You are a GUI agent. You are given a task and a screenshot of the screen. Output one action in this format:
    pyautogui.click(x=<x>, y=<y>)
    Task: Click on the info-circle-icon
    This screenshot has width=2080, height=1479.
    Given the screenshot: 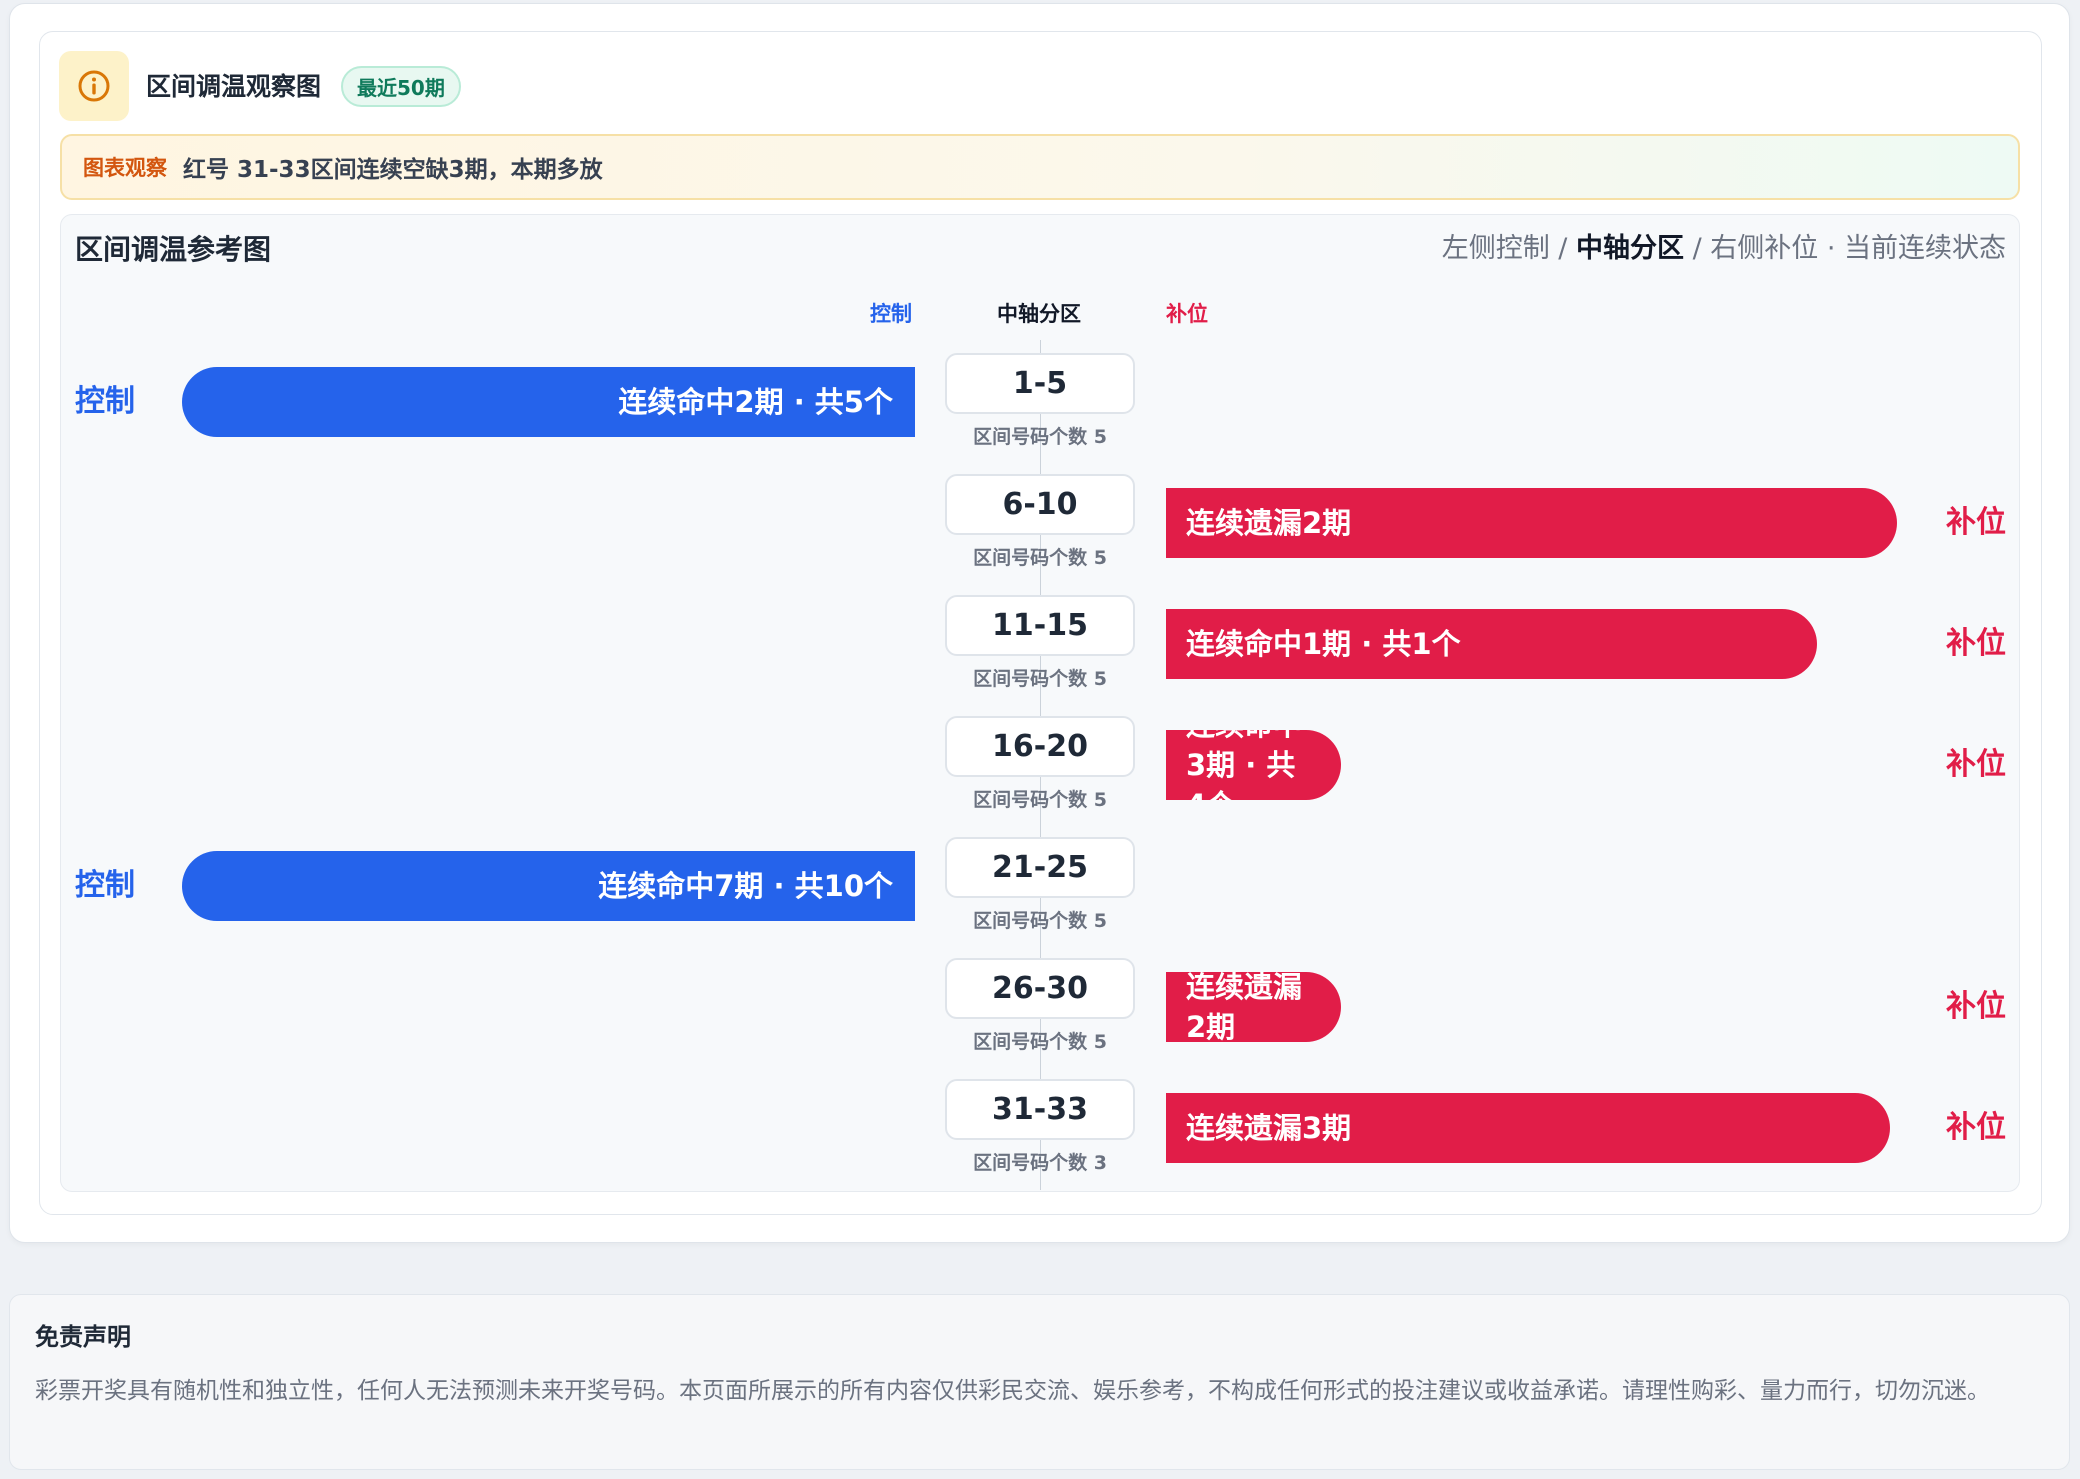 What is the action you would take?
    pyautogui.click(x=94, y=86)
    